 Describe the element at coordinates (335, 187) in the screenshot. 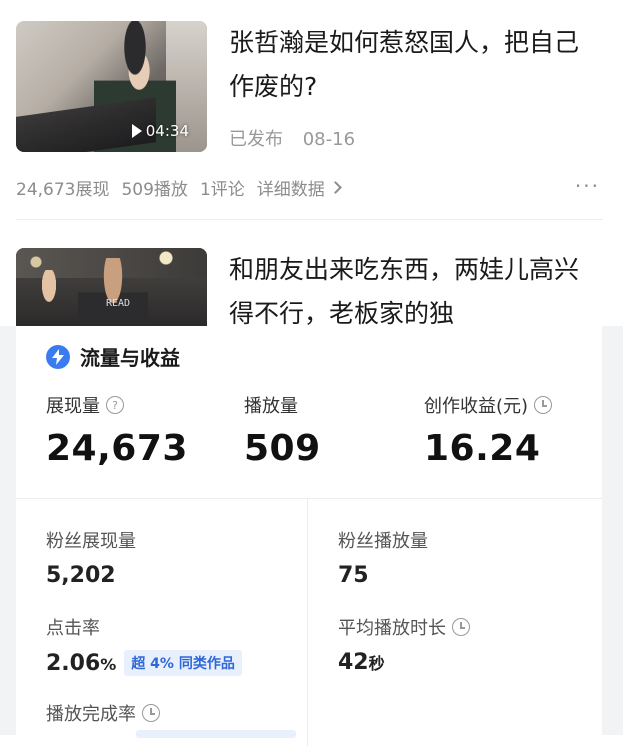

I see `chevron-right-icon` at that location.